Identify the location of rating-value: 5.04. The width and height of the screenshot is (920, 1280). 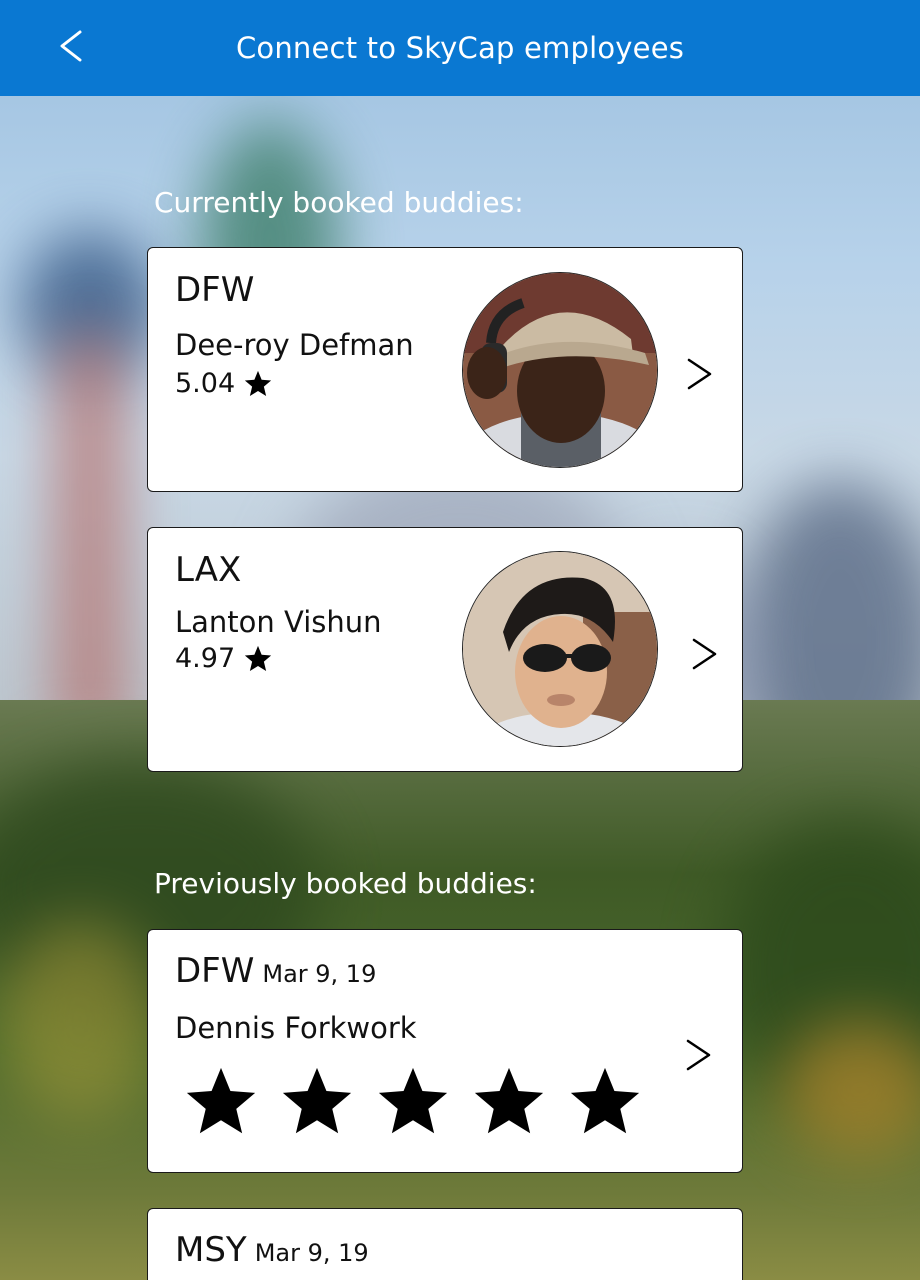
(205, 383).